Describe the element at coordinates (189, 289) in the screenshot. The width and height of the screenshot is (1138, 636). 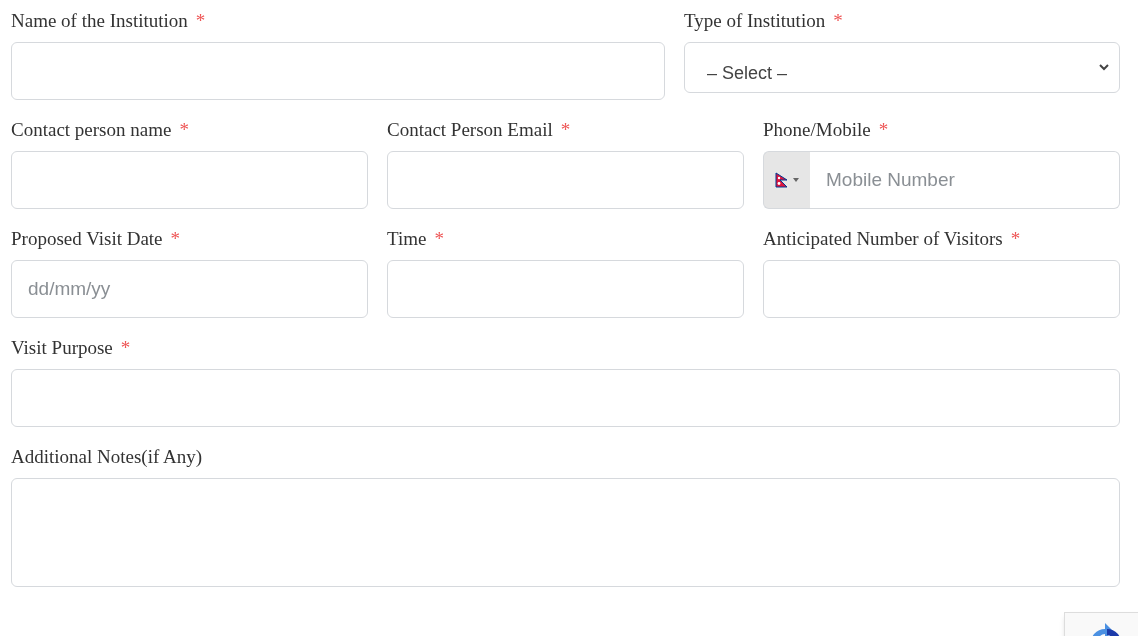
I see `text-field: dd/mm/yy` at that location.